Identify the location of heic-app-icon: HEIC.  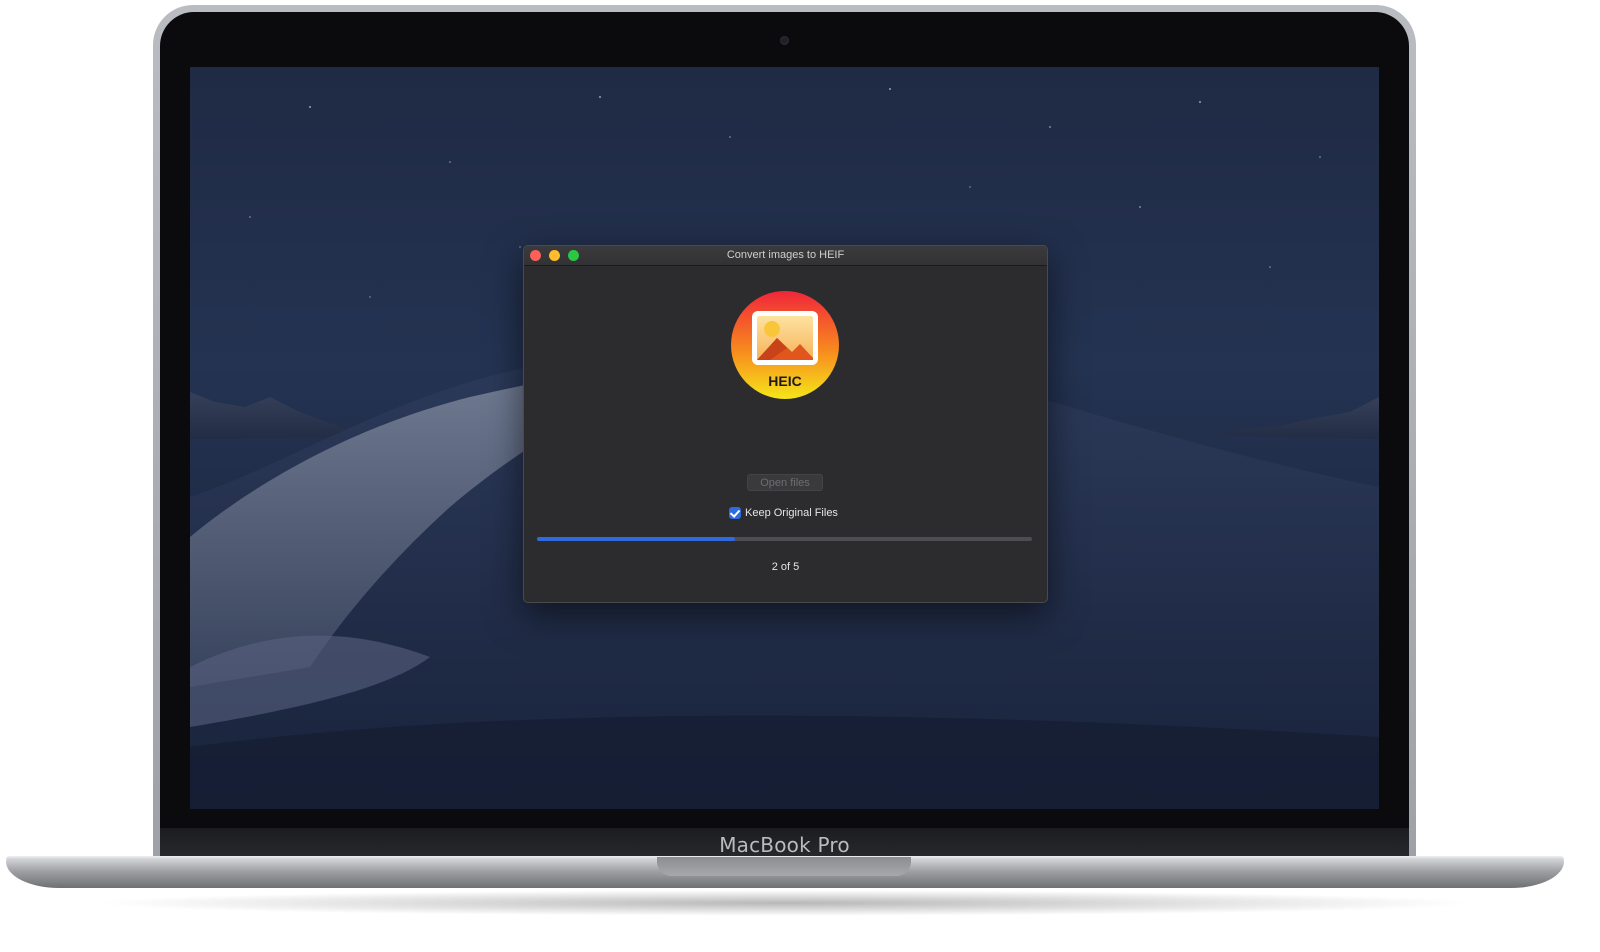
(785, 345).